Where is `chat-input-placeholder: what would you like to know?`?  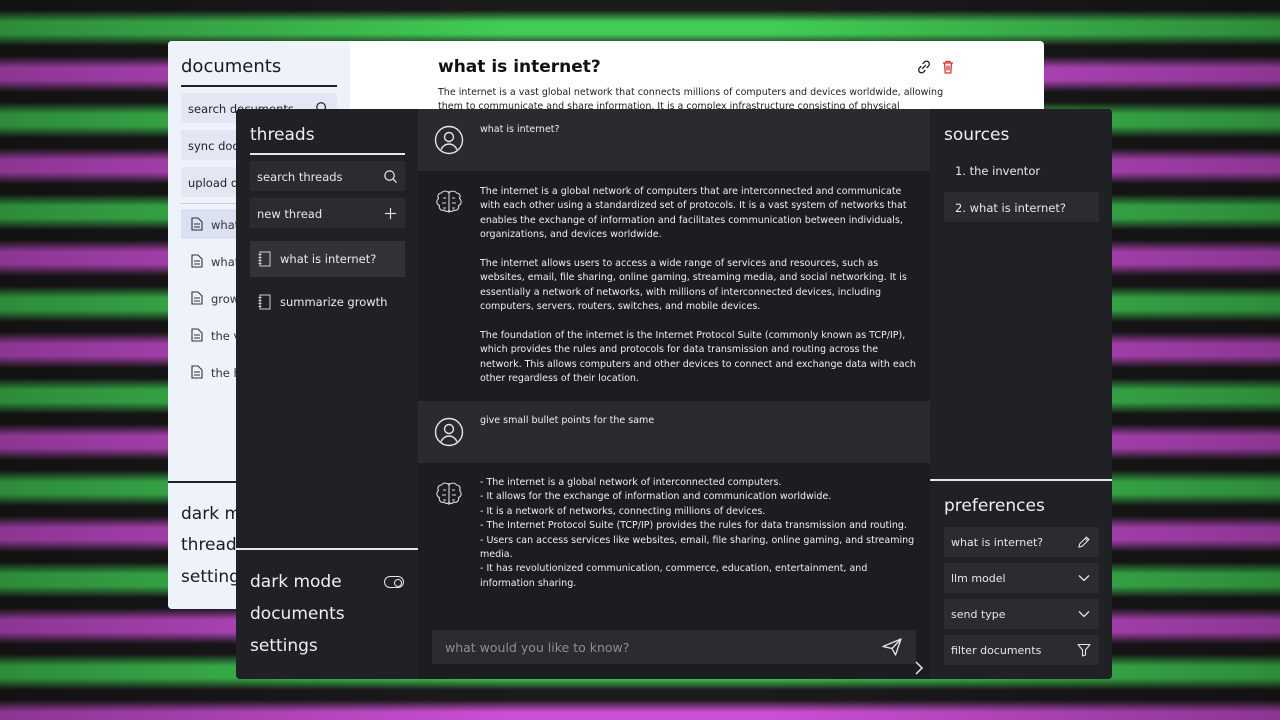
chat-input-placeholder: what would you like to know? is located at coordinates (537, 647).